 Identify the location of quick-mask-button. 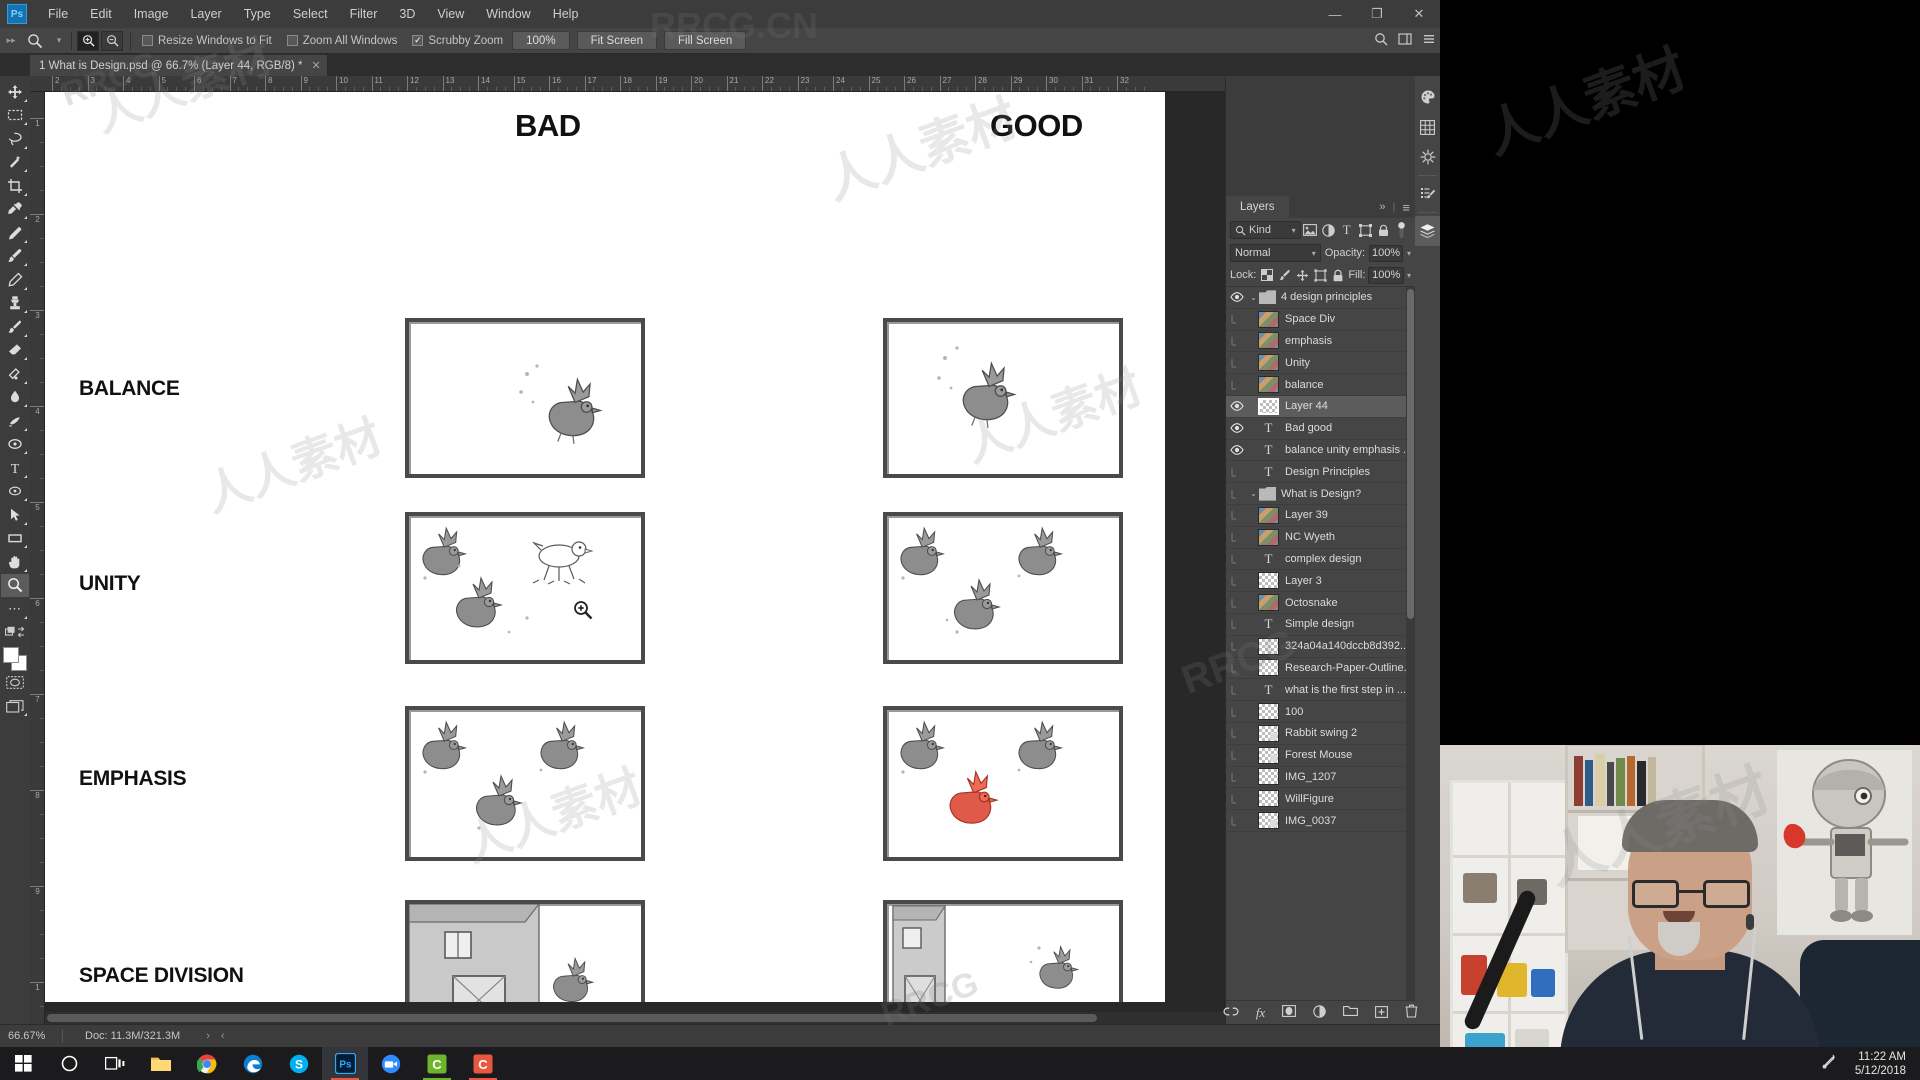
(15, 683).